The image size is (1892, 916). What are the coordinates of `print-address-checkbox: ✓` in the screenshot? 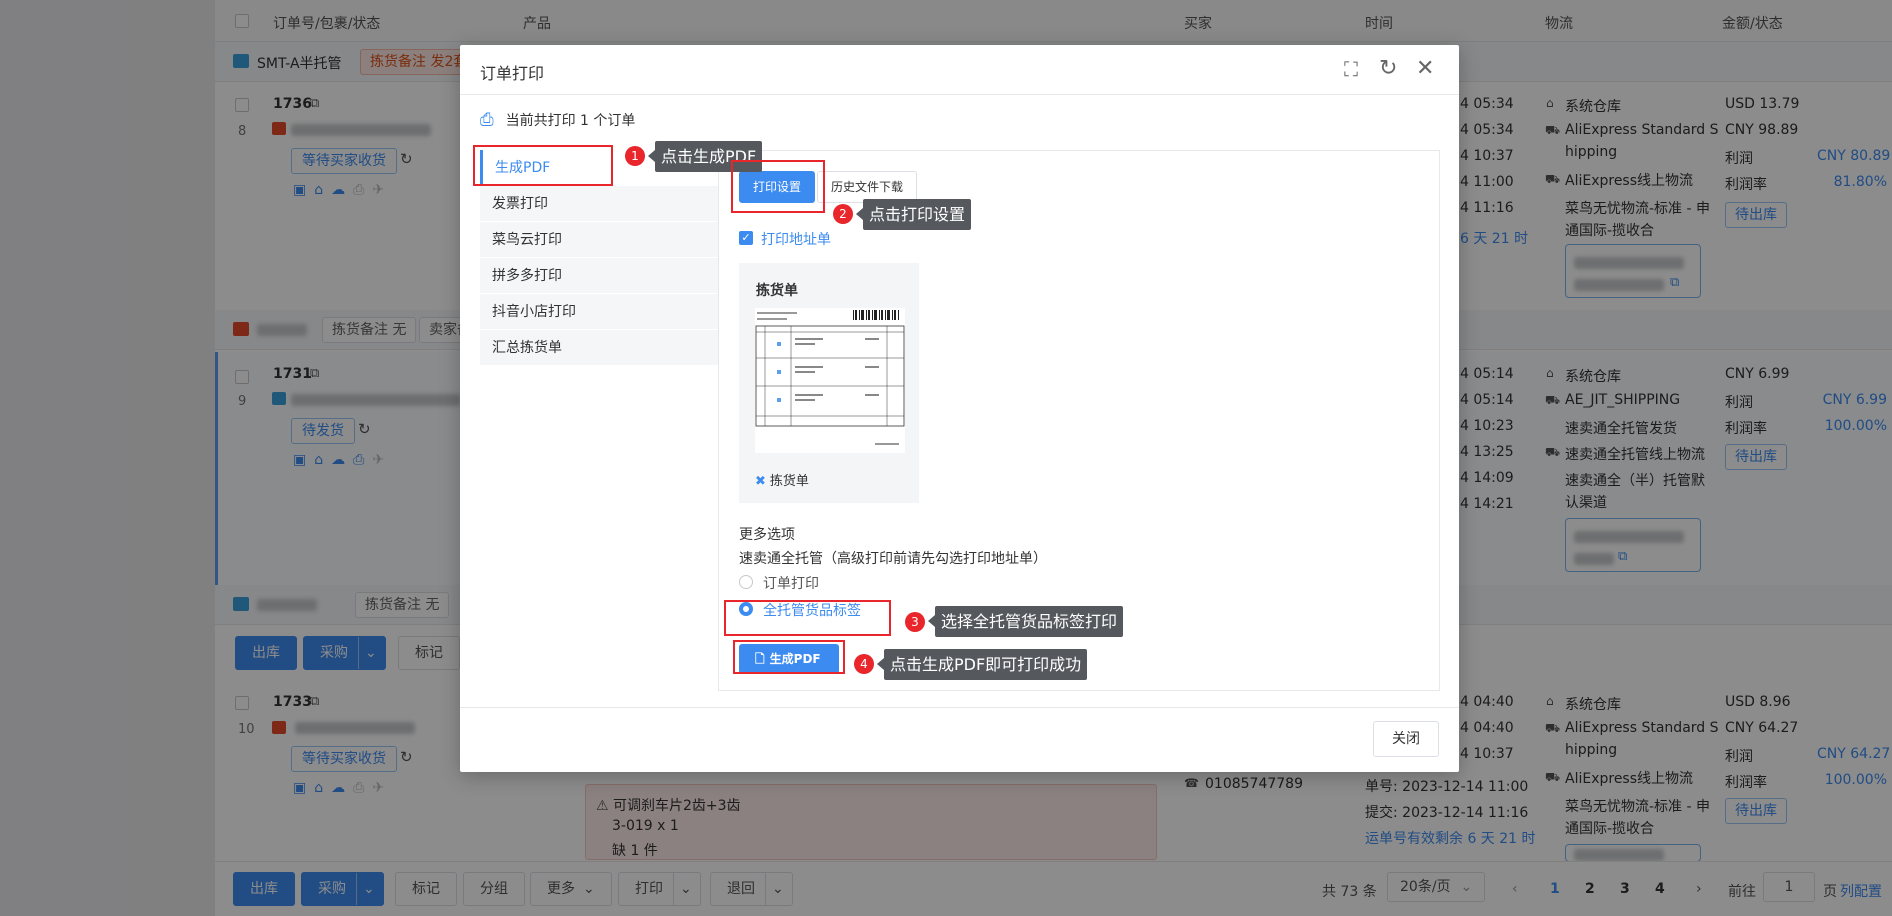 It's located at (746, 238).